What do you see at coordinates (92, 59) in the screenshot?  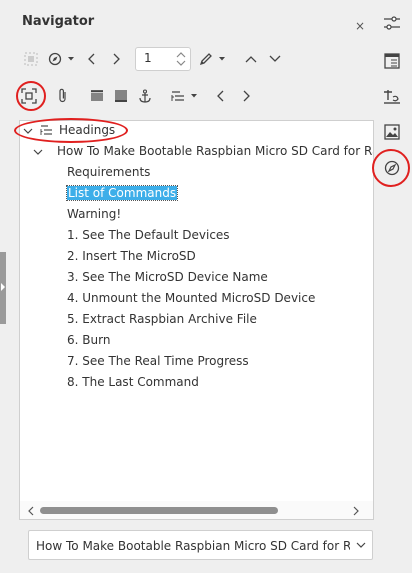 I see `previous-icon` at bounding box center [92, 59].